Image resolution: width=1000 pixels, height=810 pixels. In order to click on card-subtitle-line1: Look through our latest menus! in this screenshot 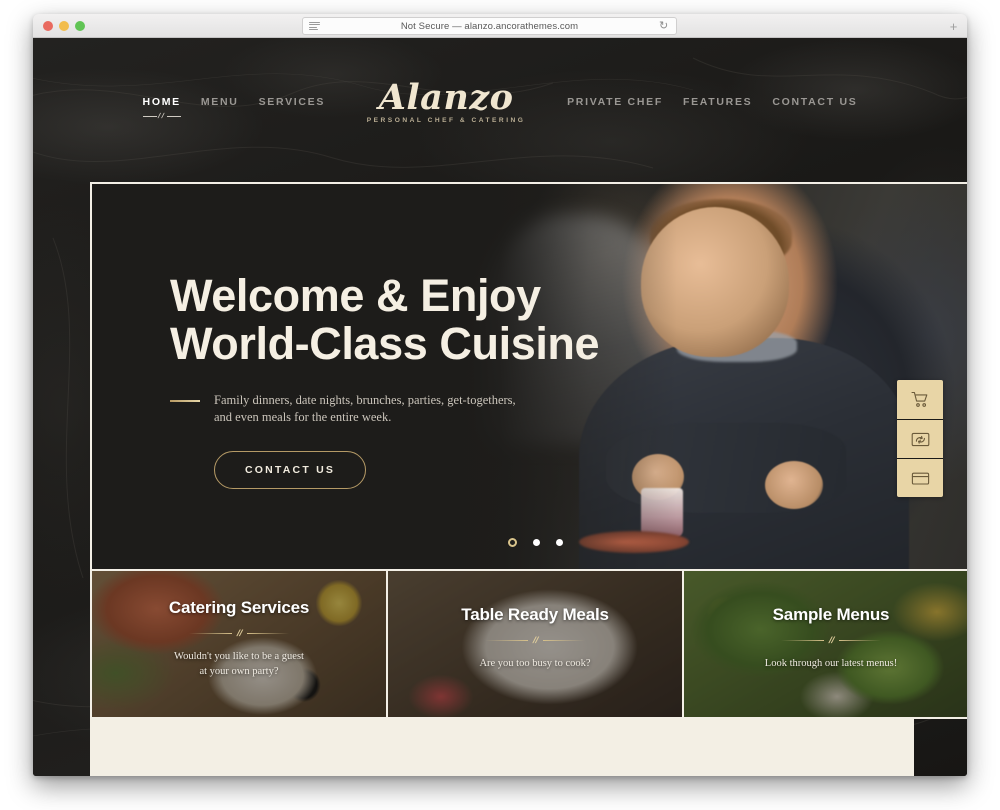, I will do `click(831, 663)`.